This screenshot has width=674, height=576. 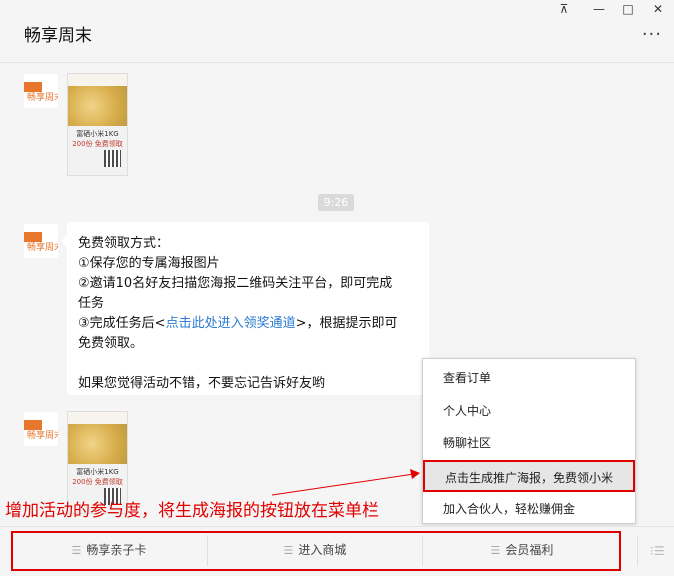 What do you see at coordinates (529, 509) in the screenshot?
I see `menu-item-partner: 加入合伙人，轻松赚佣金` at bounding box center [529, 509].